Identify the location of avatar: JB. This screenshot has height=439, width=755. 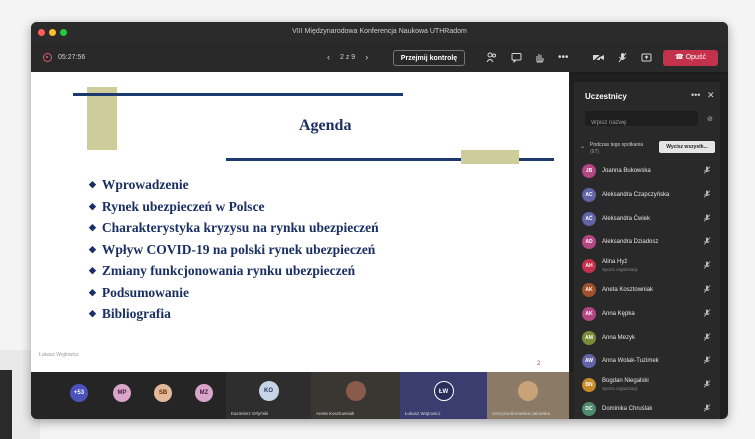
(589, 171).